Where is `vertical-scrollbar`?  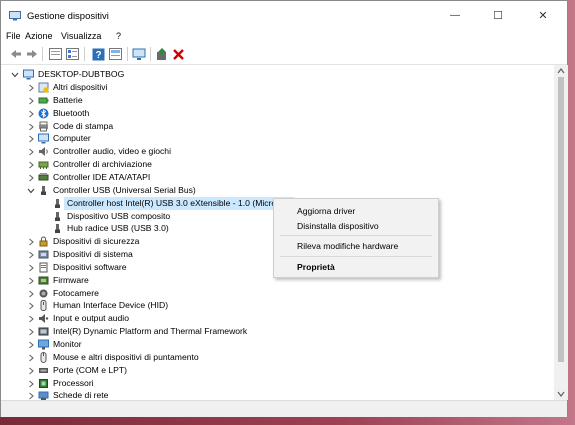 vertical-scrollbar is located at coordinates (561, 232).